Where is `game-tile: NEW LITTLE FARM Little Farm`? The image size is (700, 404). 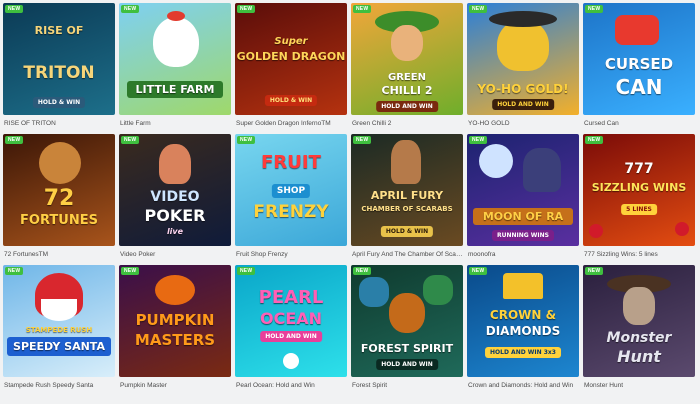
game-tile: NEW LITTLE FARM Little Farm is located at coordinates (175, 67).